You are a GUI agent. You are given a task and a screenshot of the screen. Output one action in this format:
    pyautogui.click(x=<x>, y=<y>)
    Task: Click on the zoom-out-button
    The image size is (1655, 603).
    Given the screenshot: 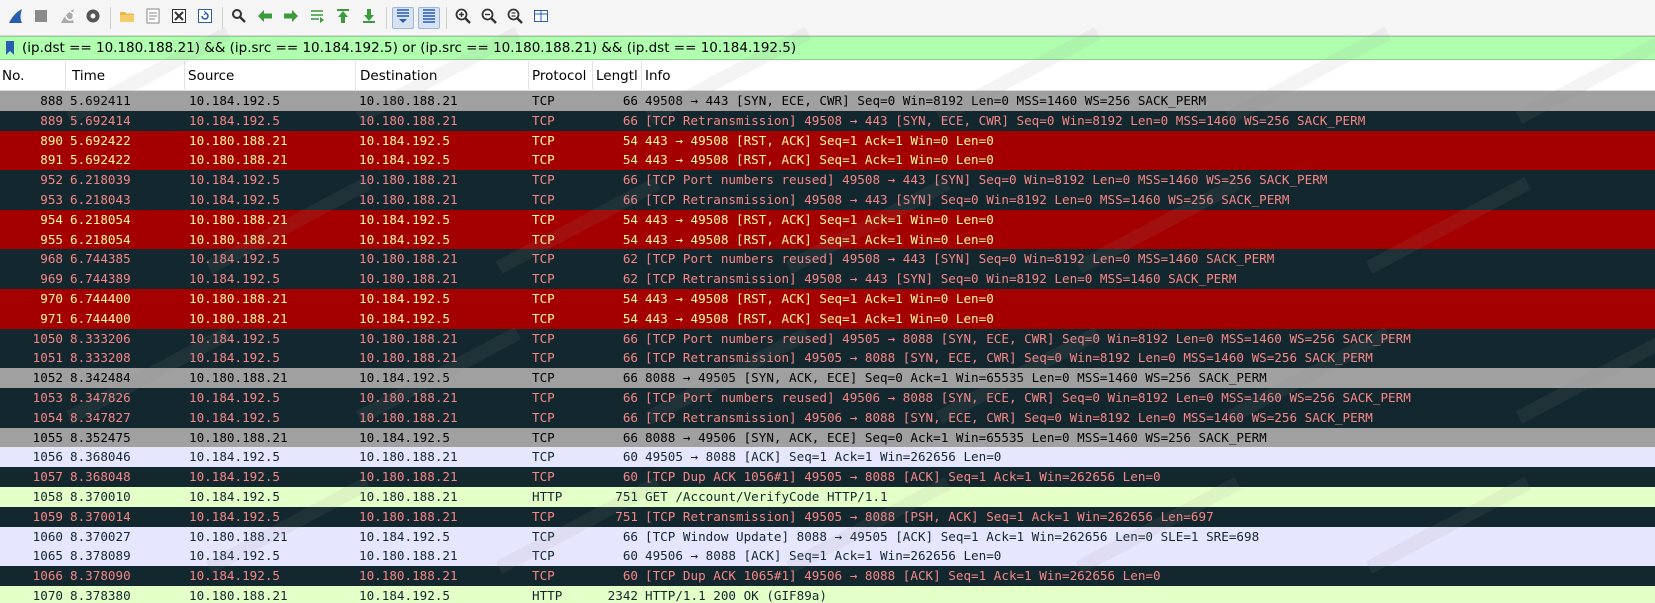 What is the action you would take?
    pyautogui.click(x=489, y=18)
    